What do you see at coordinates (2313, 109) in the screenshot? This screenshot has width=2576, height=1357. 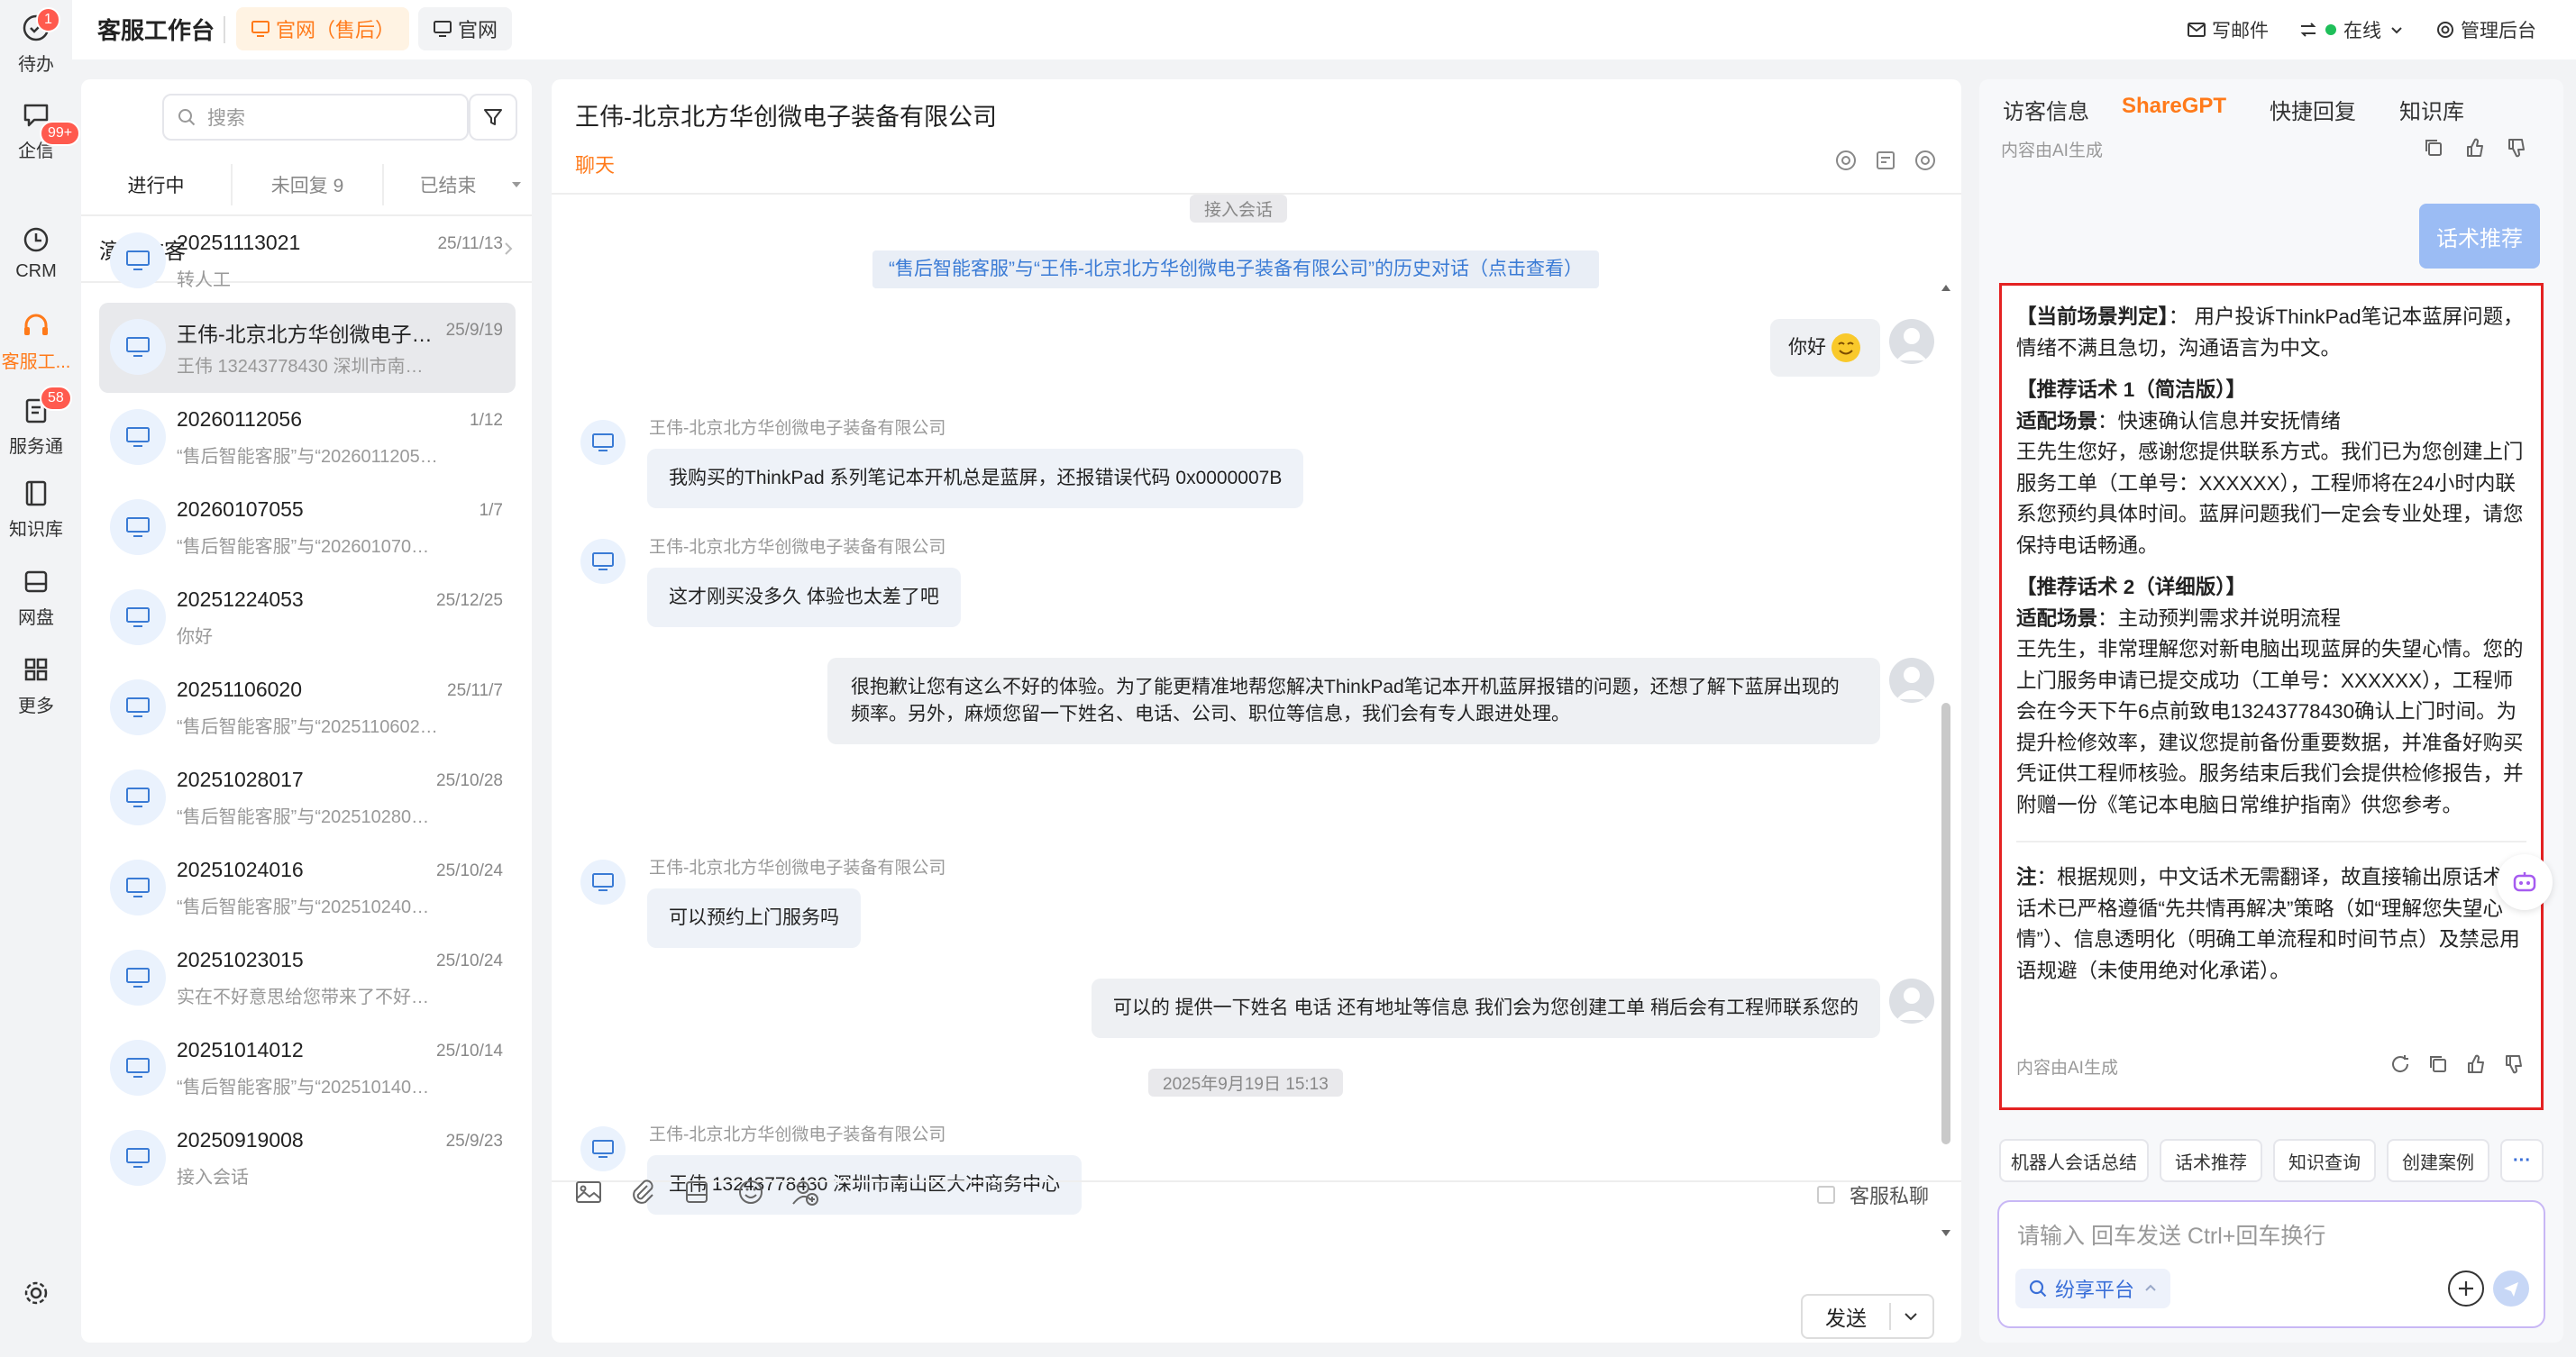 I see `tab-quick-reply: 快捷回复` at bounding box center [2313, 109].